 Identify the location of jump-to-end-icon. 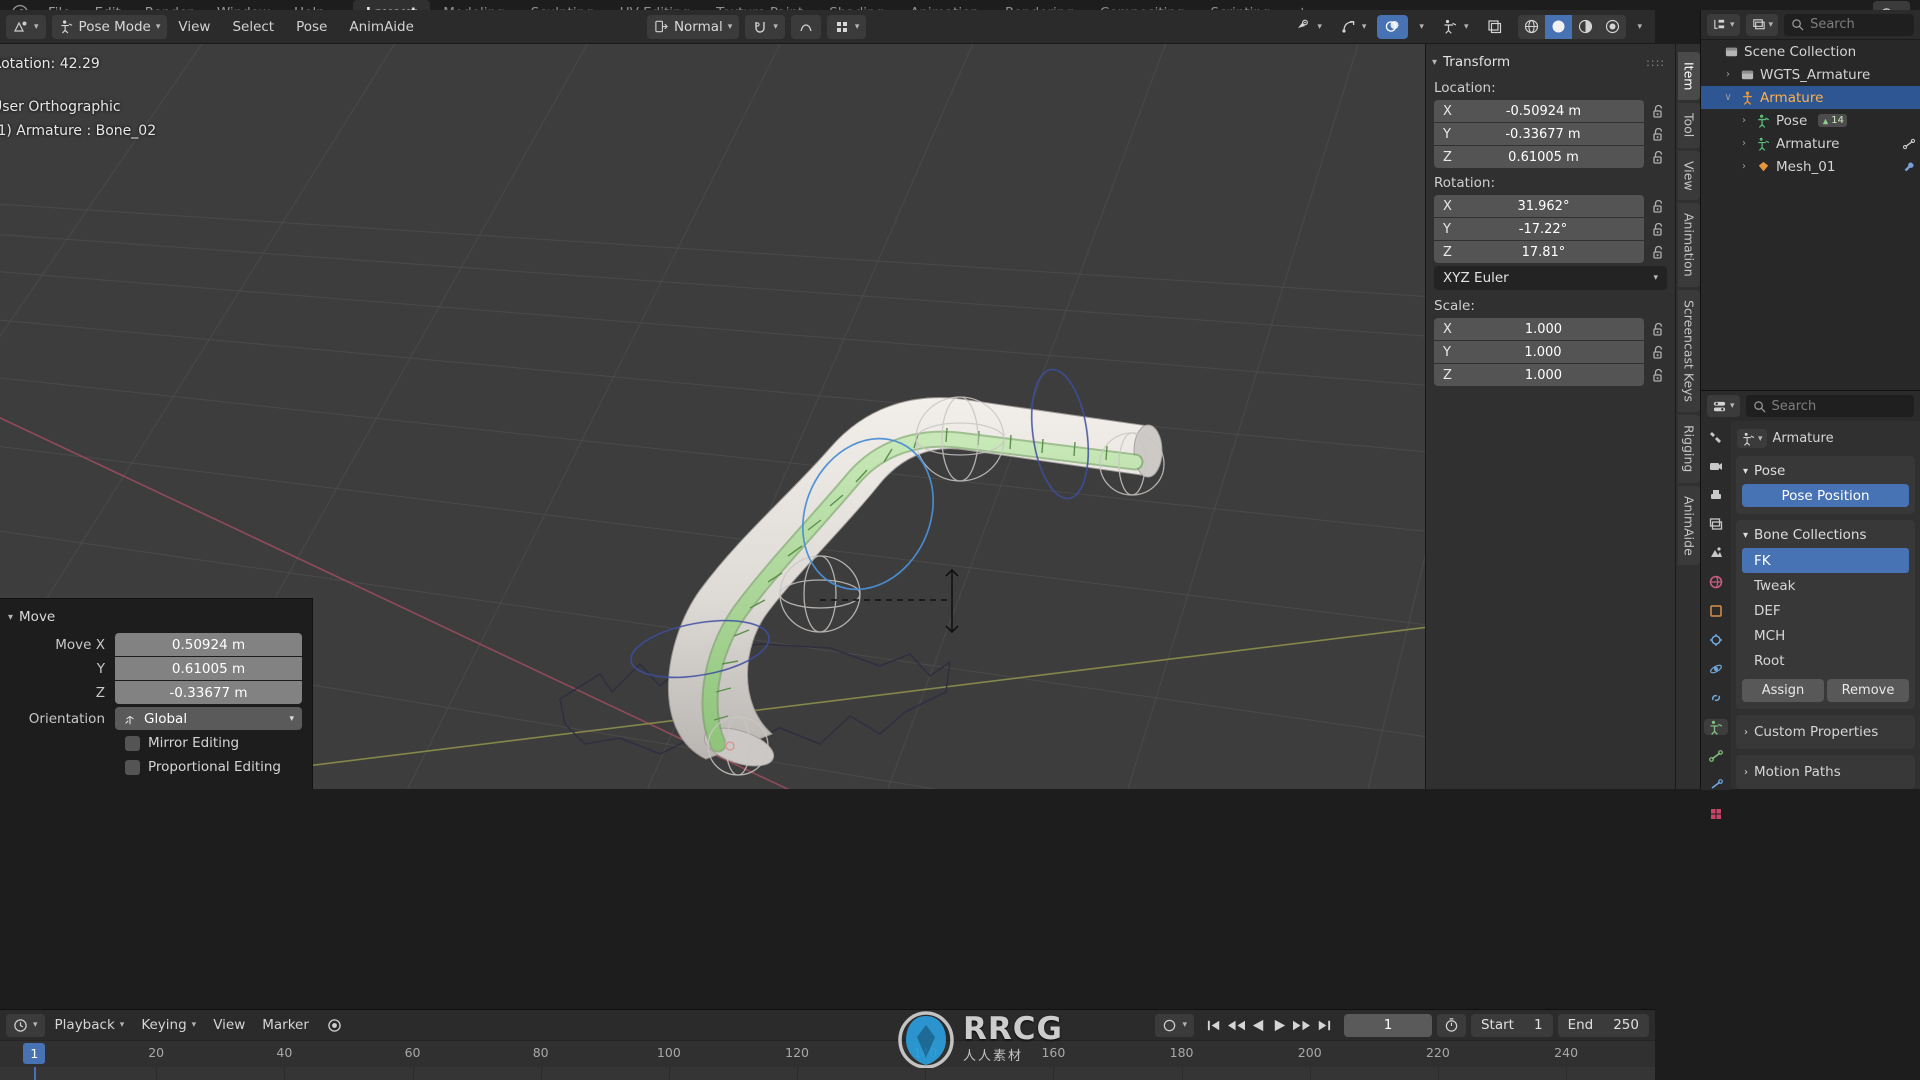
(1323, 1025).